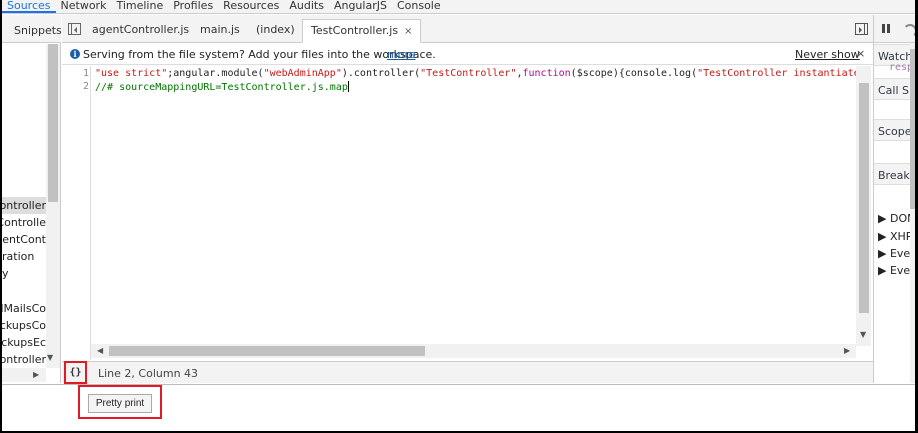  I want to click on tab-resources: Resources, so click(251, 6).